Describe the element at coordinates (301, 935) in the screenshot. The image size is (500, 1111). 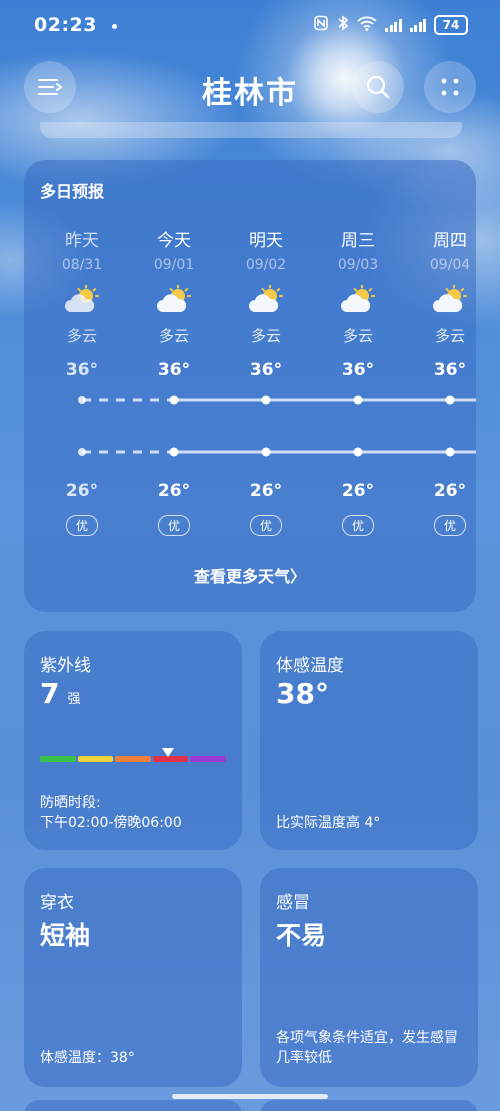
I see `cold-value: 不易` at that location.